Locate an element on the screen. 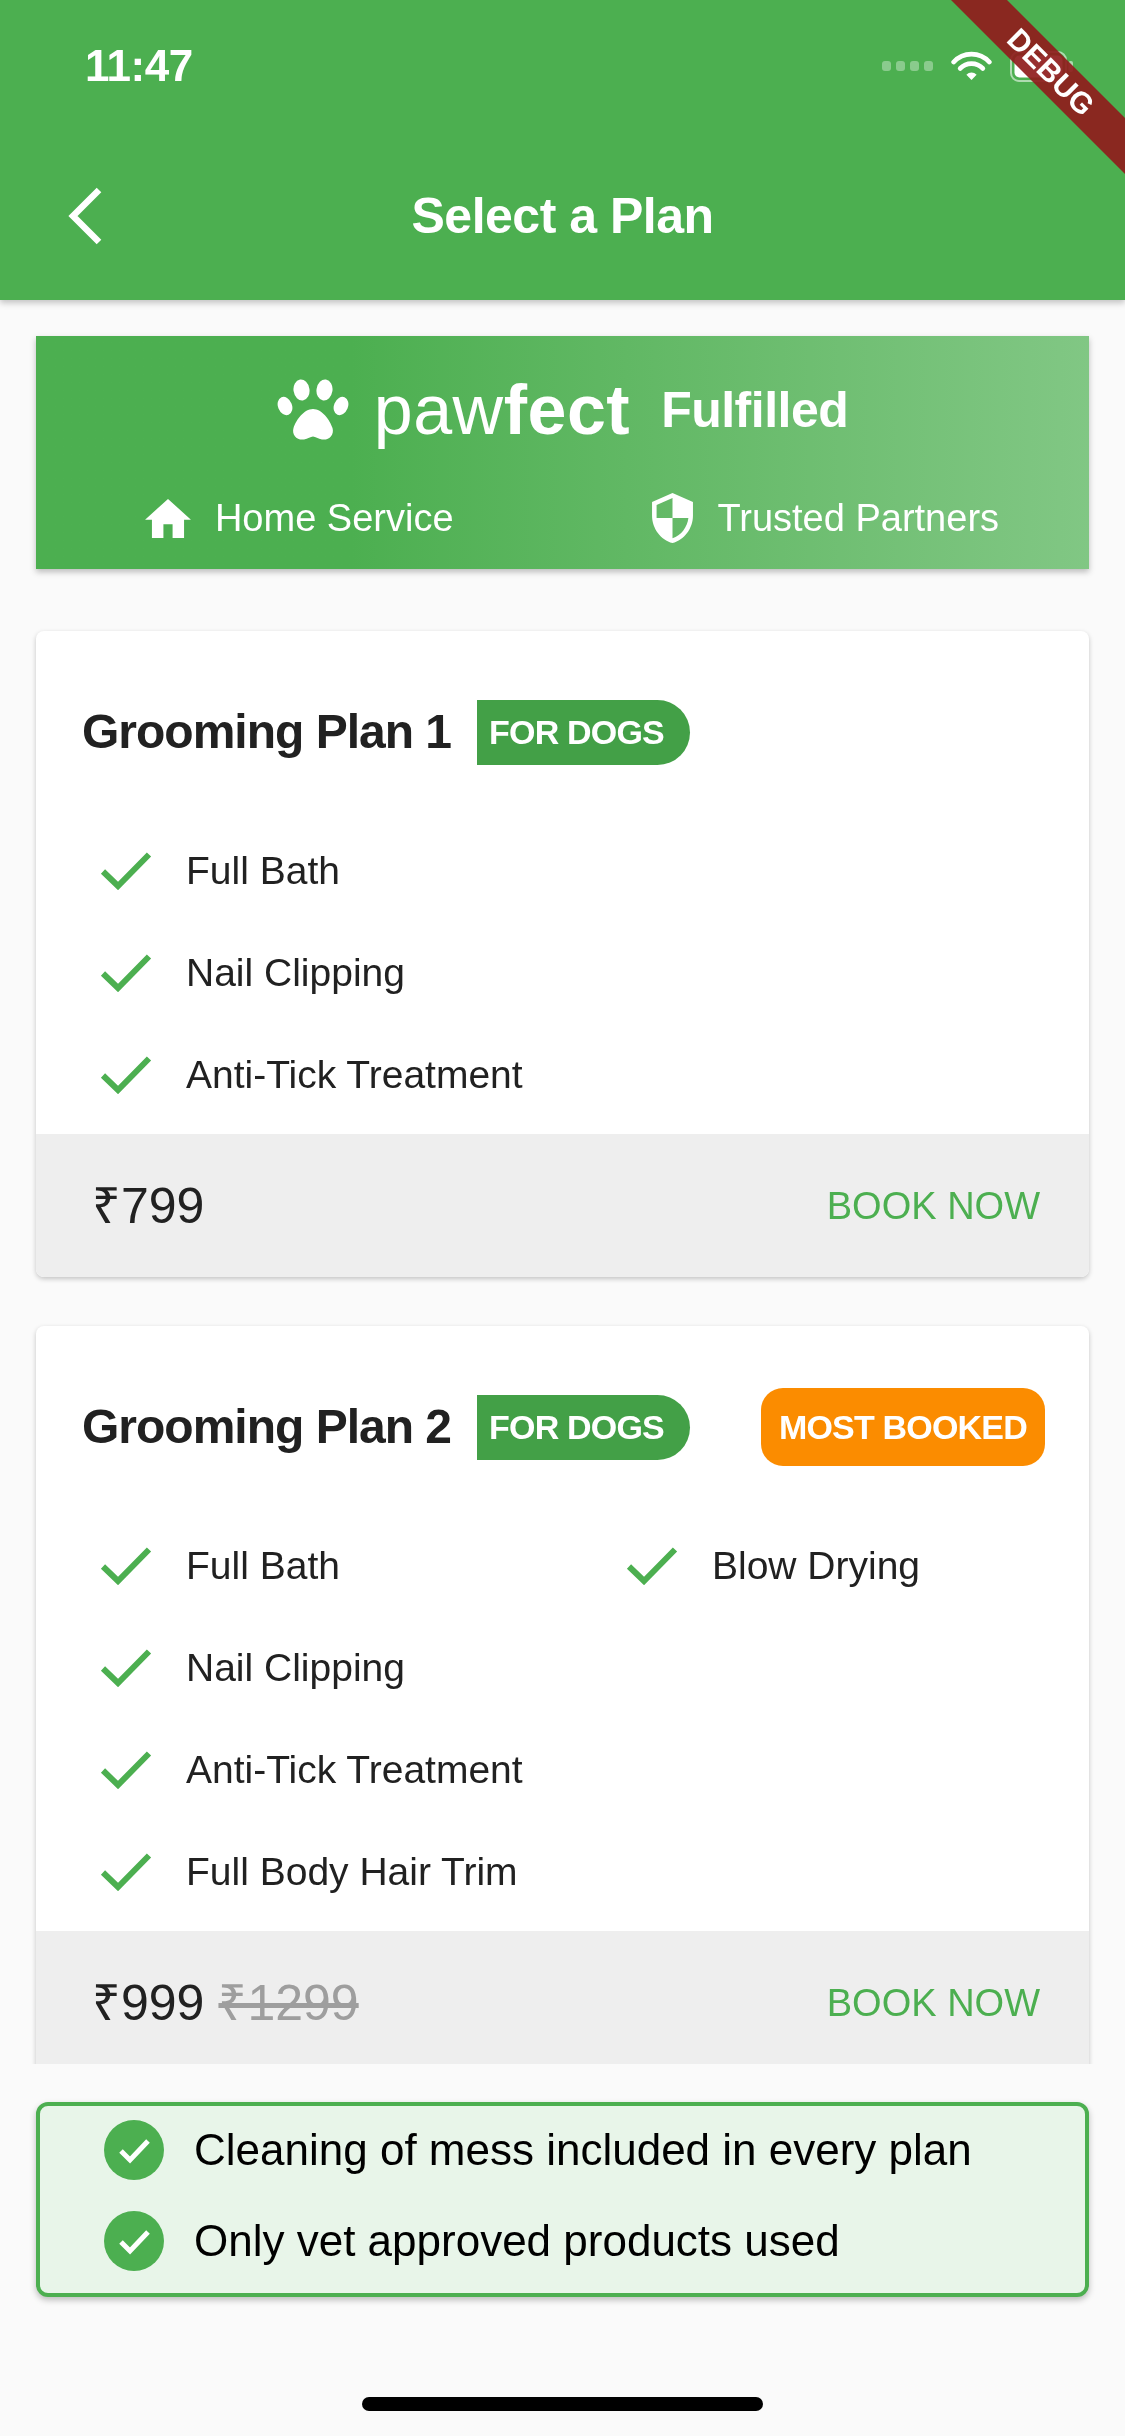 This screenshot has width=1125, height=2436. original-price-text: ₹1299 is located at coordinates (288, 2002).